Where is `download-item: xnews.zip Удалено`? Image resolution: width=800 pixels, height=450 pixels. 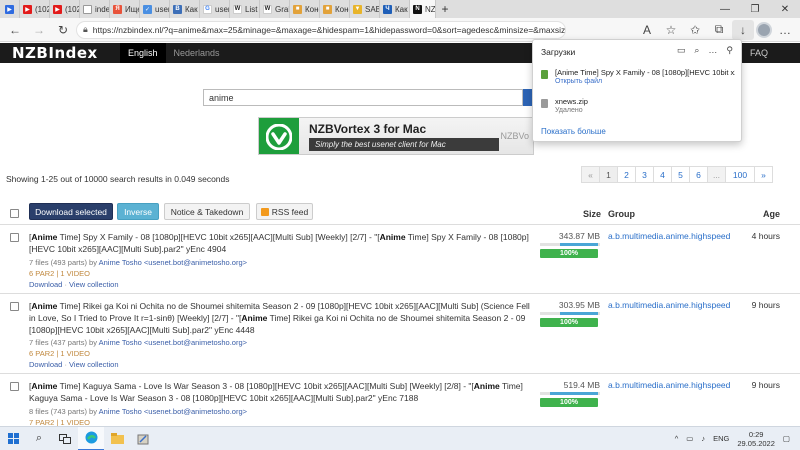
download-item: xnews.zip Удалено is located at coordinates (639, 108).